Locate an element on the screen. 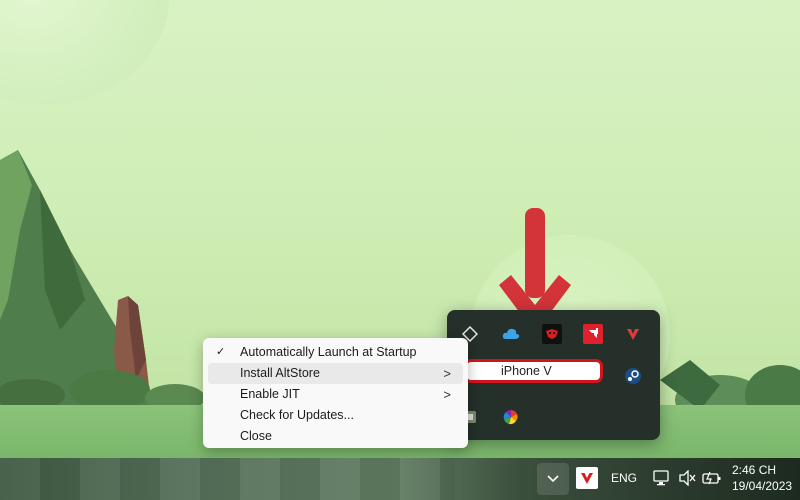  language-indicator: ENG is located at coordinates (624, 478).